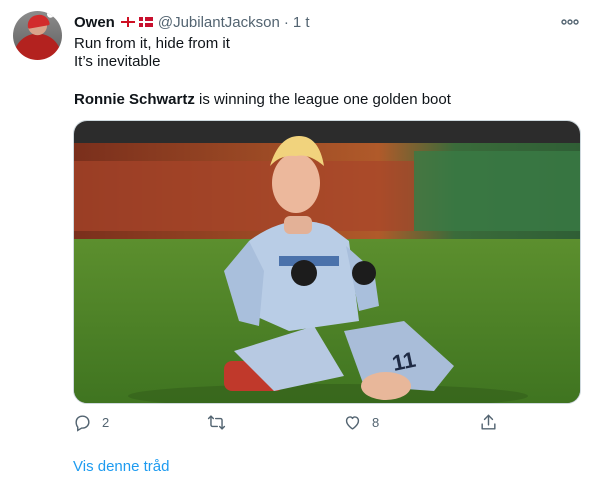 The height and width of the screenshot is (477, 598). I want to click on retweet-icon, so click(216, 422).